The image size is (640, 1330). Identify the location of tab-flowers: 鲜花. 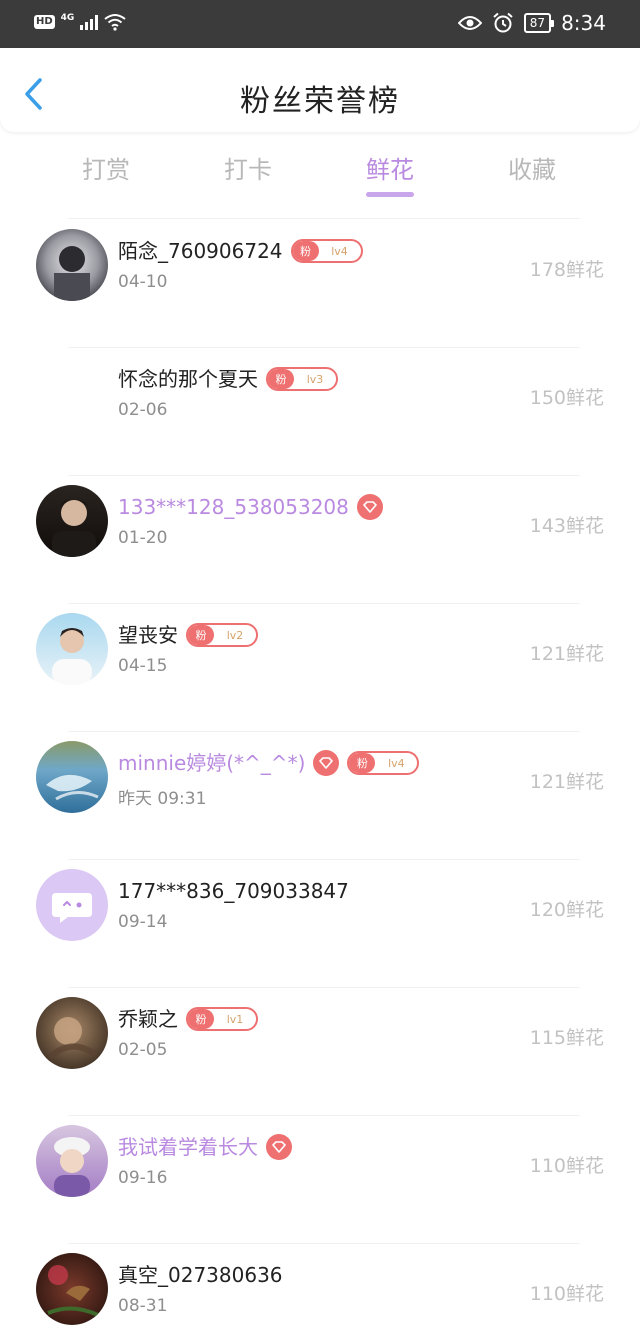
(390, 173).